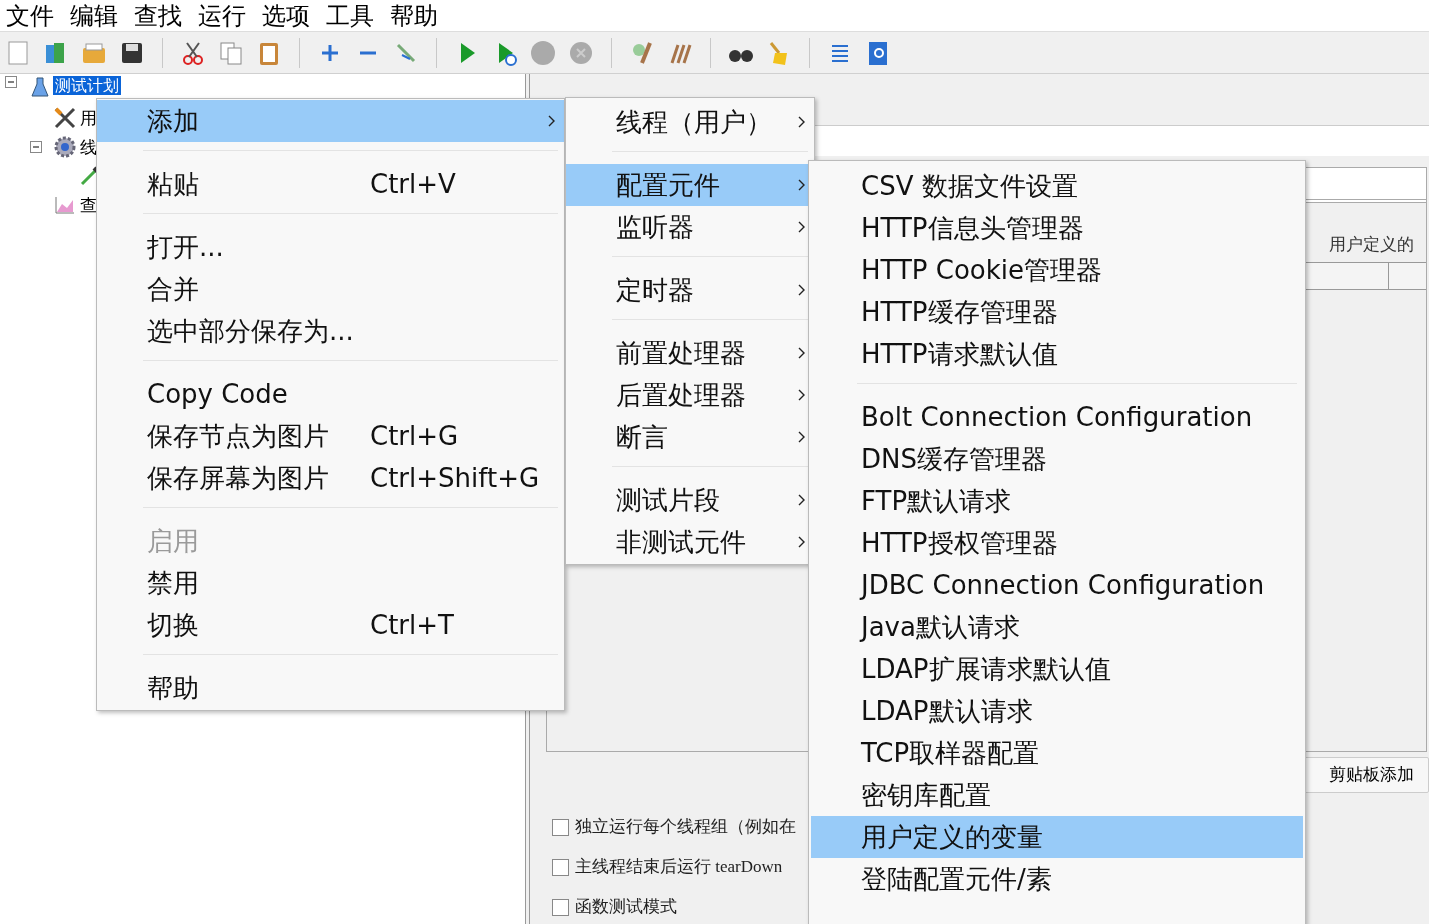 This screenshot has width=1429, height=924. What do you see at coordinates (330, 394) in the screenshot?
I see `menu-item: Copy Code` at bounding box center [330, 394].